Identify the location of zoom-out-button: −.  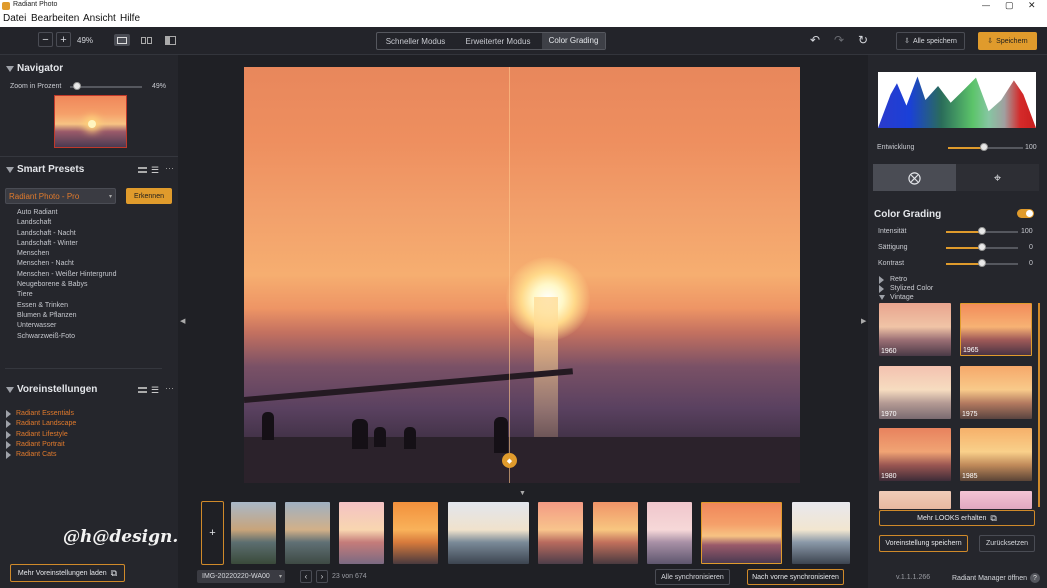
(45, 39).